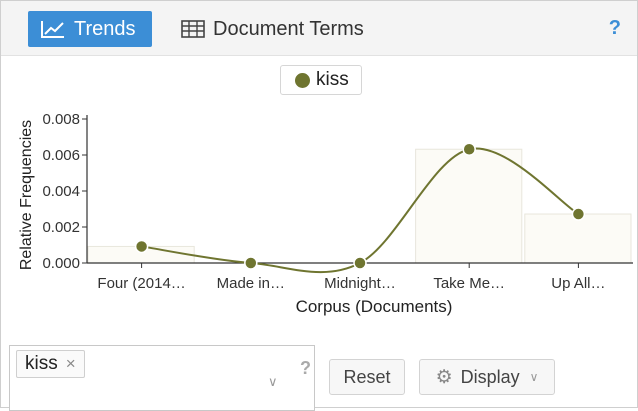  I want to click on y-tick-label-3: 0.002, so click(61, 227).